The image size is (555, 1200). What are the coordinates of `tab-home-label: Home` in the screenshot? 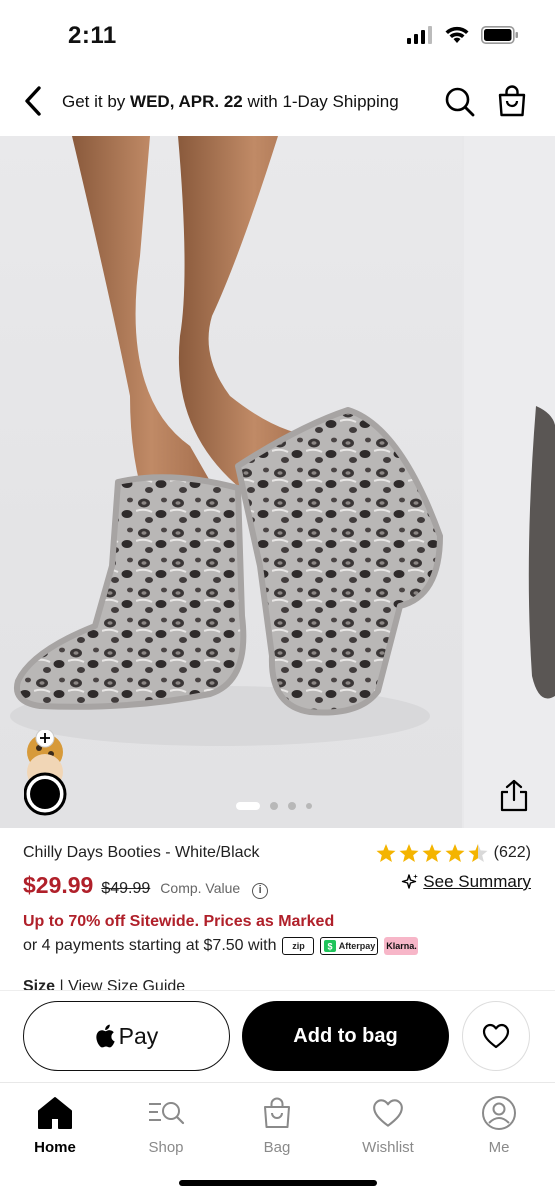 It's located at (55, 1147).